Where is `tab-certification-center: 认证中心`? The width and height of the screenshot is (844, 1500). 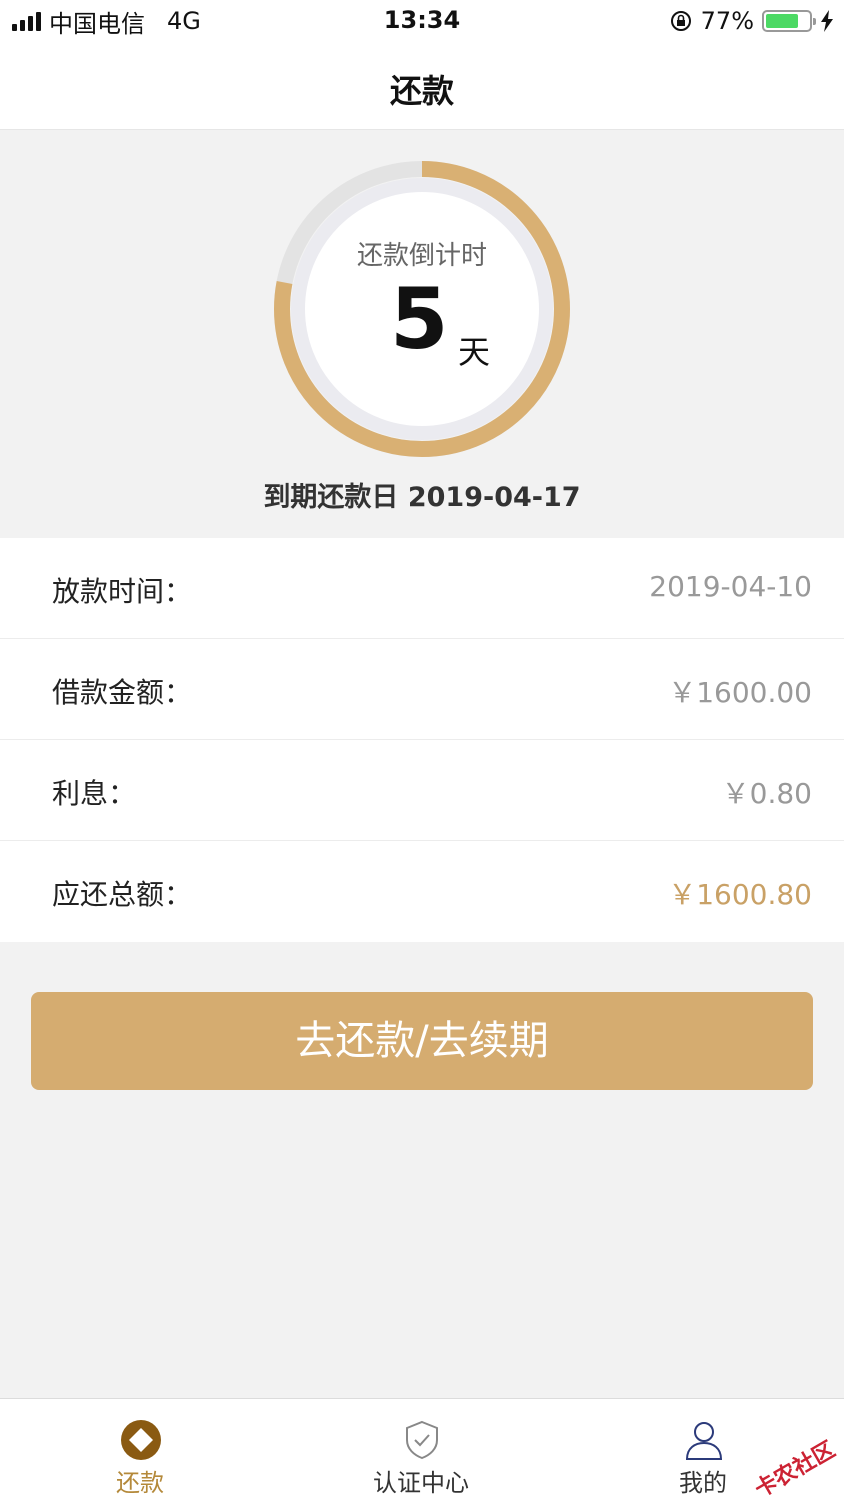 tab-certification-center: 认证中心 is located at coordinates (421, 1449).